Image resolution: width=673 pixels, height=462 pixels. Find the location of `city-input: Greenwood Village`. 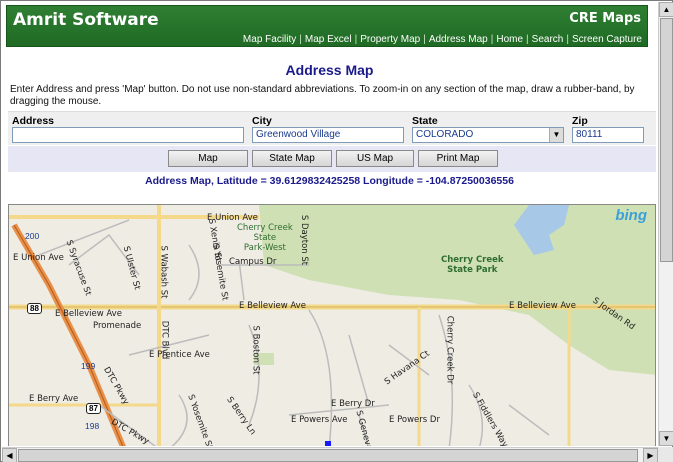

city-input: Greenwood Village is located at coordinates (328, 135).